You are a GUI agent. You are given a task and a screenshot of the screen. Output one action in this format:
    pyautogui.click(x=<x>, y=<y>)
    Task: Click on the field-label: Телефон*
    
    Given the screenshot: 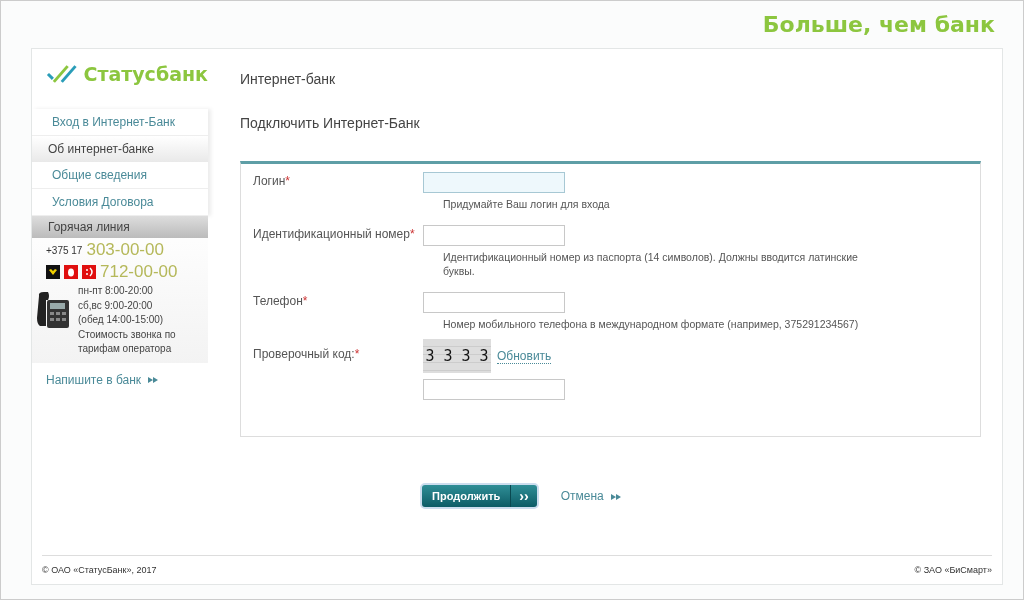 What is the action you would take?
    pyautogui.click(x=280, y=301)
    